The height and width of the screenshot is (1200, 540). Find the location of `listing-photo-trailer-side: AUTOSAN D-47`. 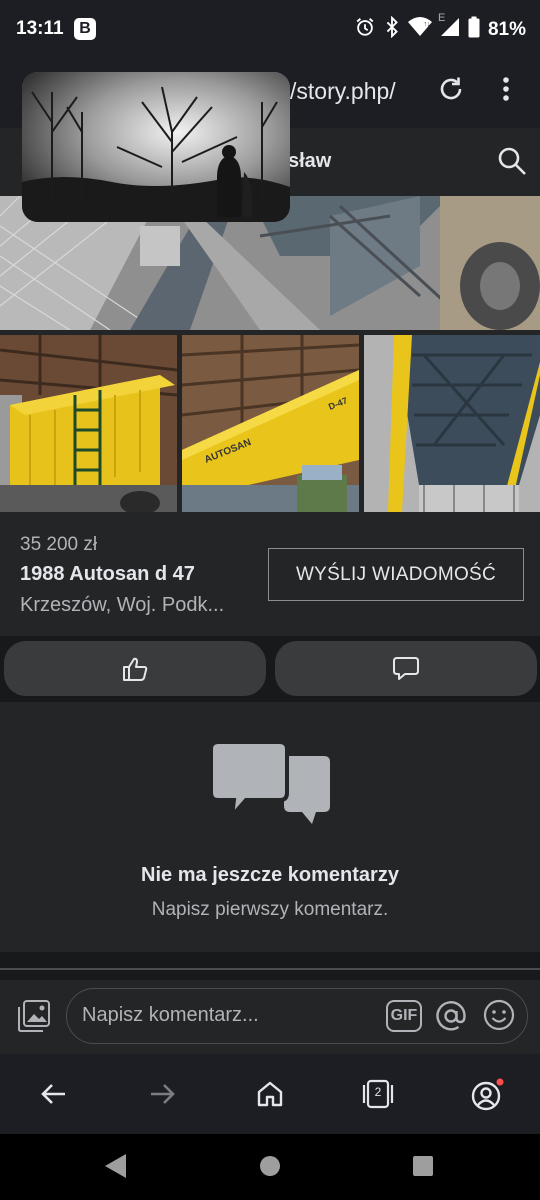

listing-photo-trailer-side: AUTOSAN D-47 is located at coordinates (270, 423).